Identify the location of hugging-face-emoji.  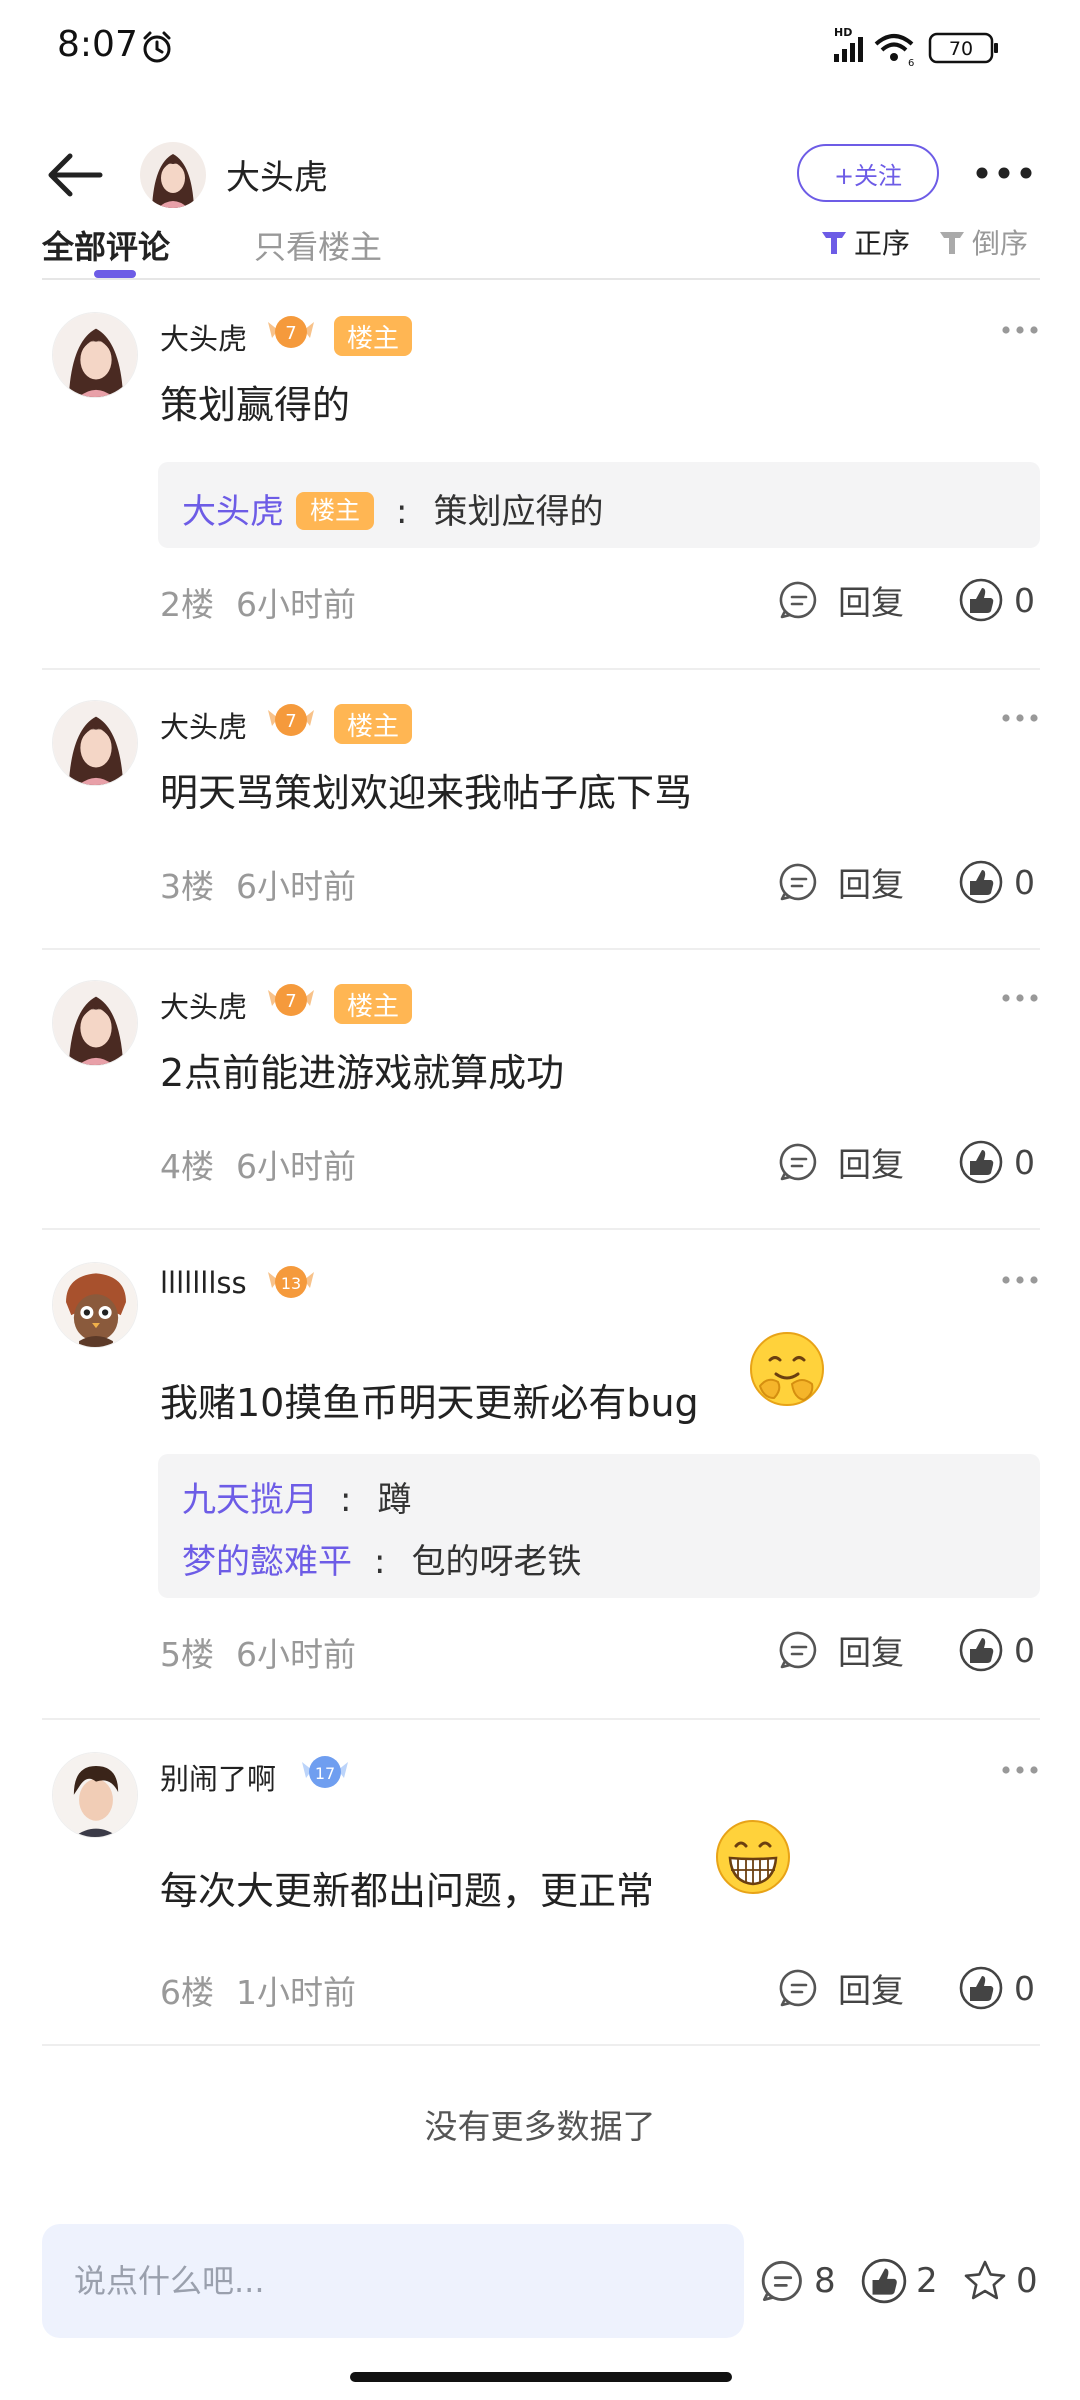
(787, 1369).